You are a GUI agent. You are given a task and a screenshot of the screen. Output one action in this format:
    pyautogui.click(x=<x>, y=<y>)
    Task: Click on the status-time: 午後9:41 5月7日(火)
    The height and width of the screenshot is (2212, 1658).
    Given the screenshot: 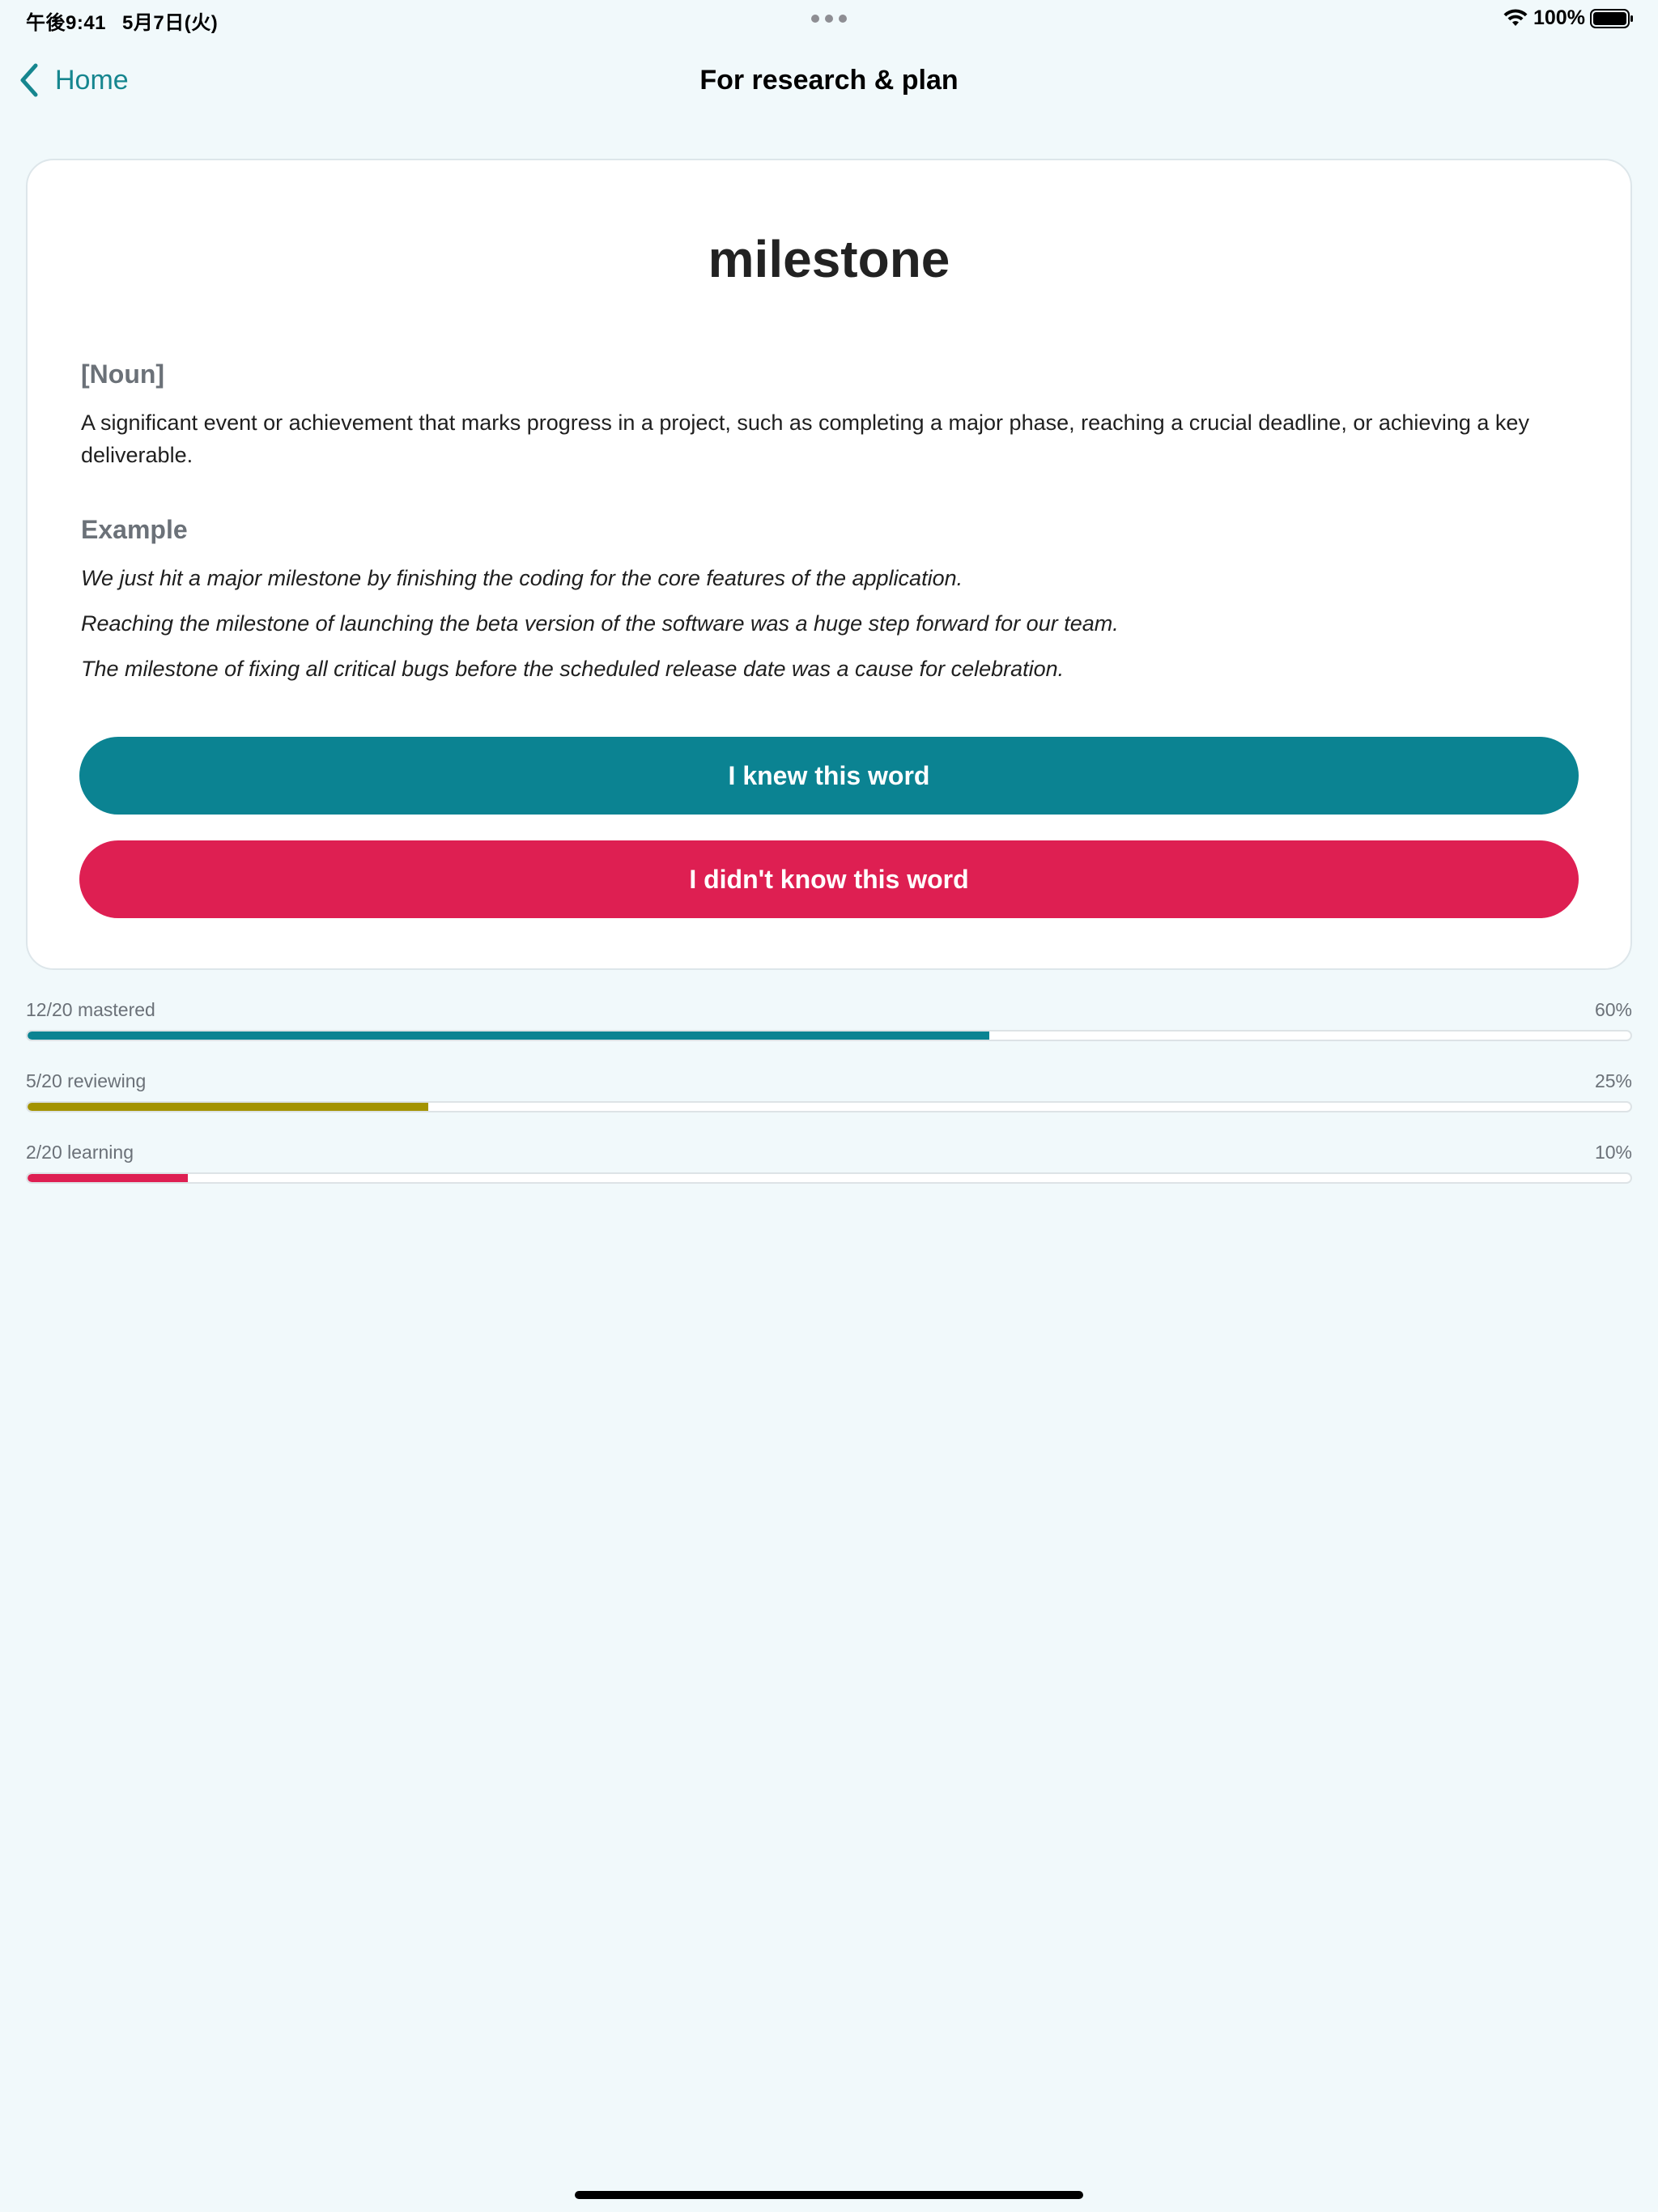 What is the action you would take?
    pyautogui.click(x=122, y=21)
    